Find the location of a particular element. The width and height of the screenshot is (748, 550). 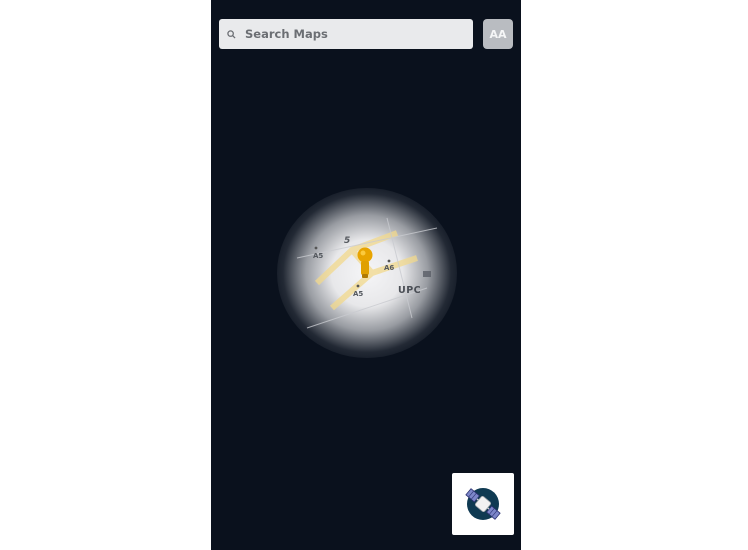

search-icon is located at coordinates (233, 34).